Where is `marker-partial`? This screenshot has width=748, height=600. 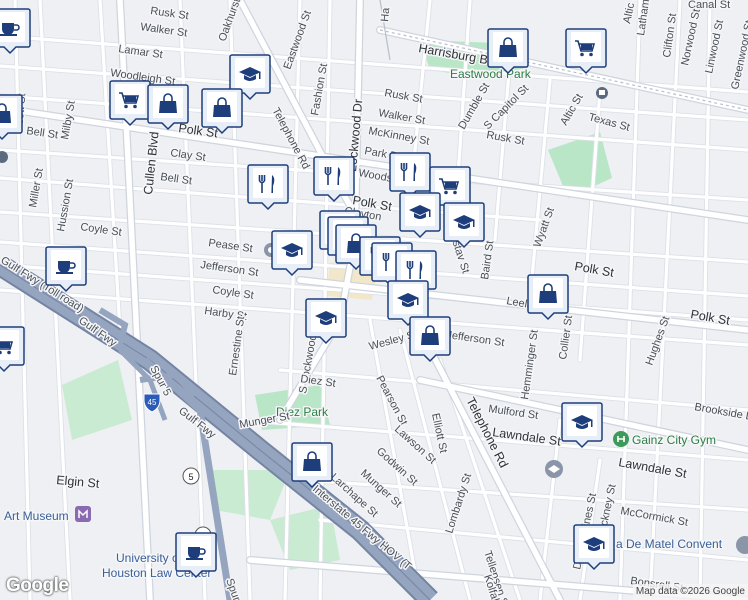 marker-partial is located at coordinates (11, 117).